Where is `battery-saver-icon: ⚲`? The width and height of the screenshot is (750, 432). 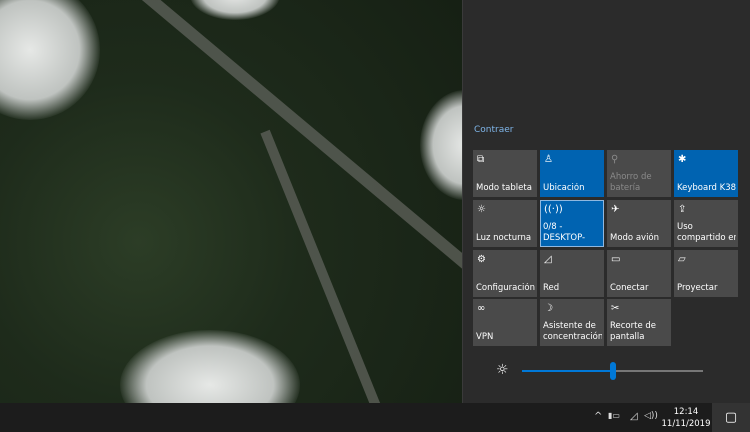
battery-saver-icon: ⚲ is located at coordinates (615, 159).